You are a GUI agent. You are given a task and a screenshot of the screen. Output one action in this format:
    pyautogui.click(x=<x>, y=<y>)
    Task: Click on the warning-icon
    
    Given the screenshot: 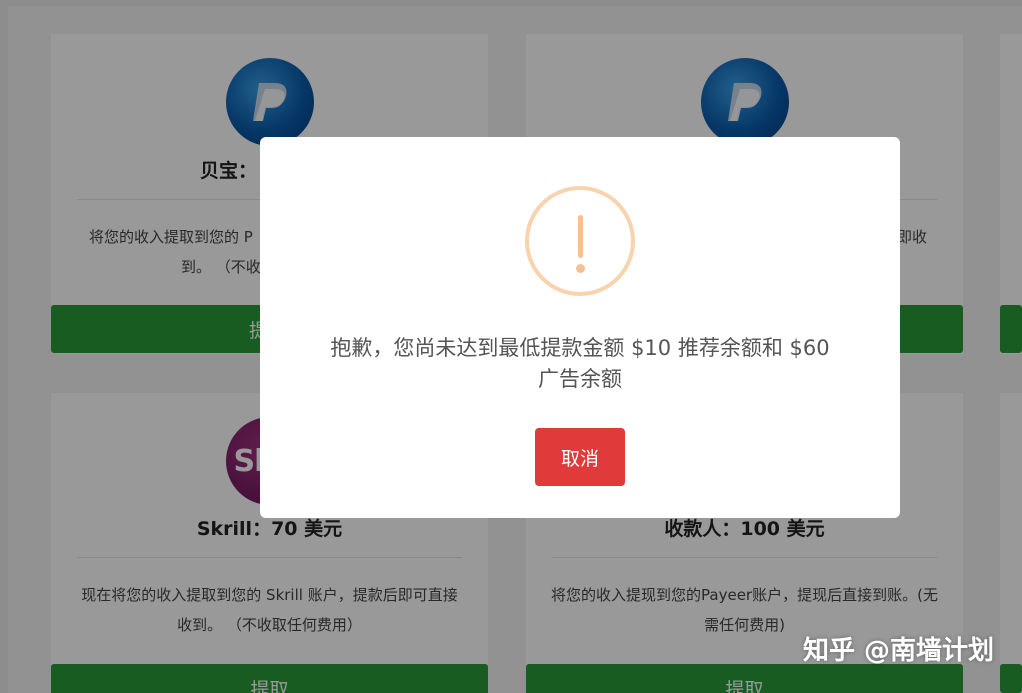 What is the action you would take?
    pyautogui.click(x=580, y=241)
    